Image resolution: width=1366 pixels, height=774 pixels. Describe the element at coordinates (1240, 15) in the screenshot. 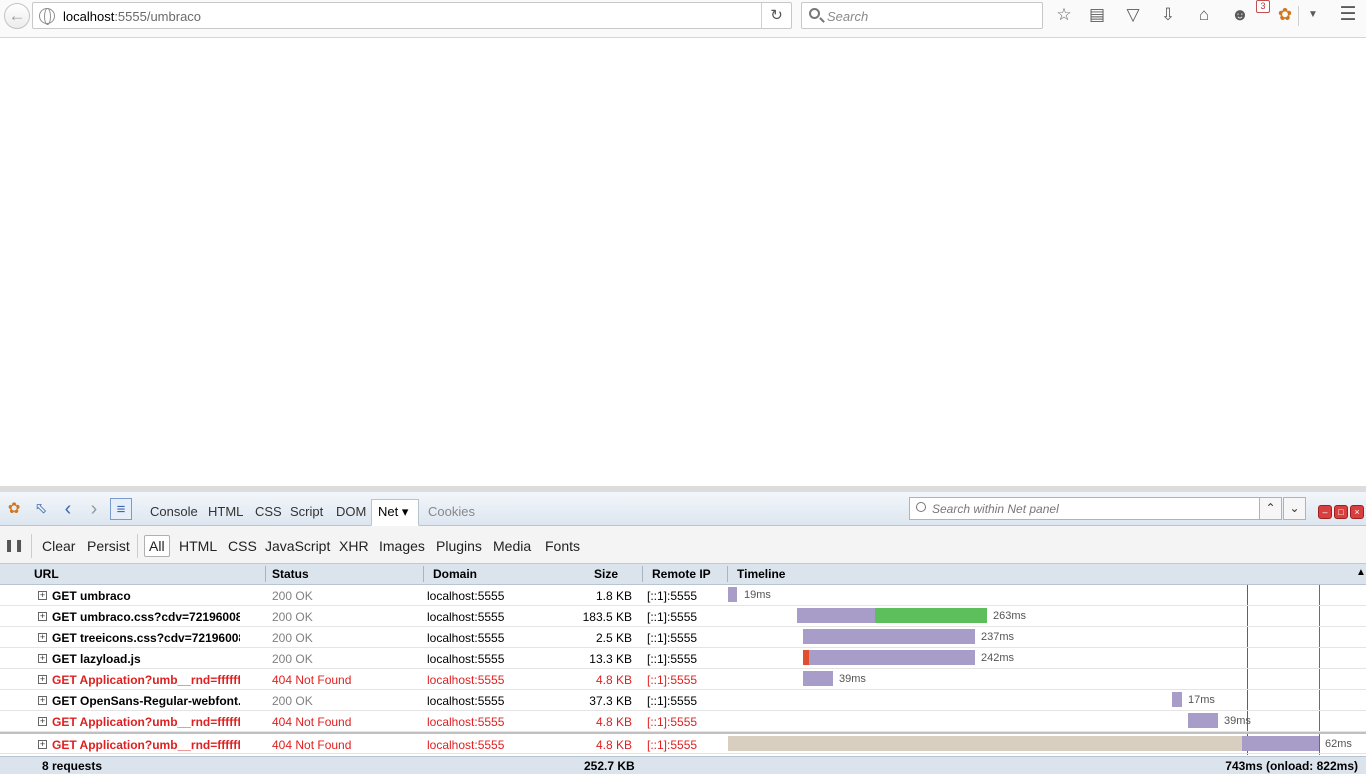

I see `chat-icon: ☻` at that location.